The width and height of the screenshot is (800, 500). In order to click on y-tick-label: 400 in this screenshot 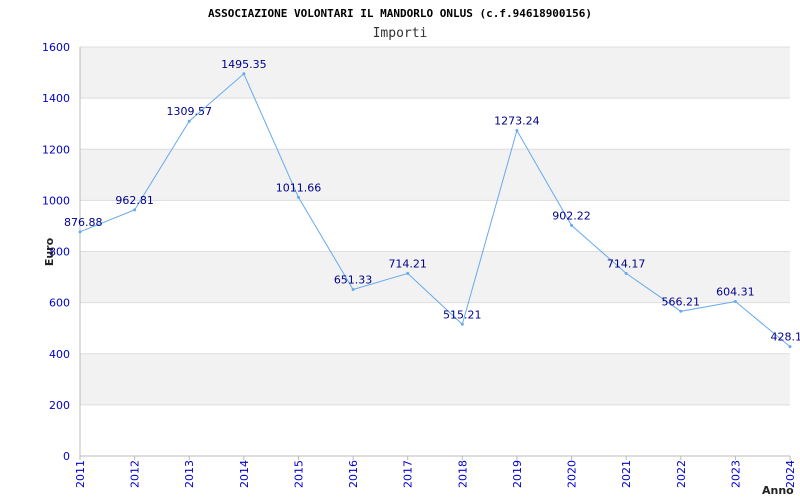, I will do `click(59, 354)`.